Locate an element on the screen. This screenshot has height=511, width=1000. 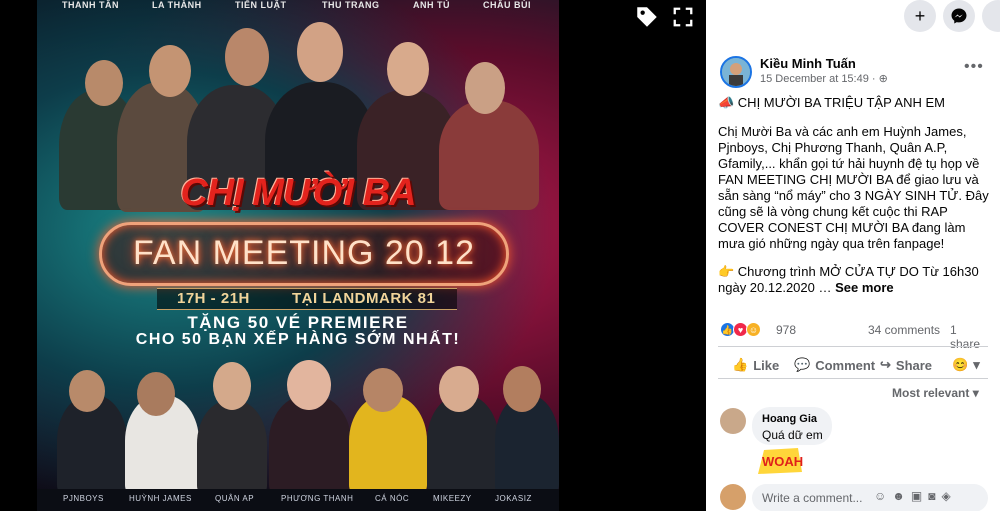
profile-icon: 😊 is located at coordinates (960, 364).